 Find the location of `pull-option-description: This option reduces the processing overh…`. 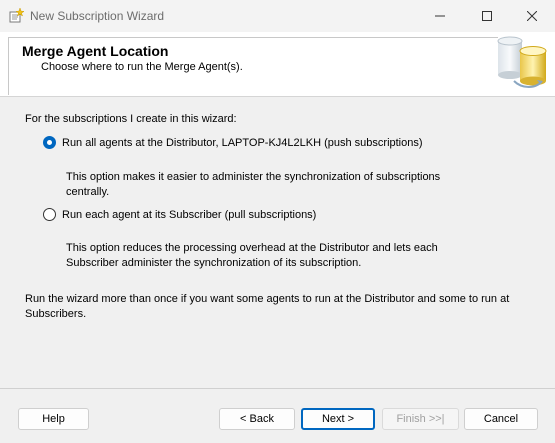

pull-option-description: This option reduces the processing overh… is located at coordinates (252, 255).